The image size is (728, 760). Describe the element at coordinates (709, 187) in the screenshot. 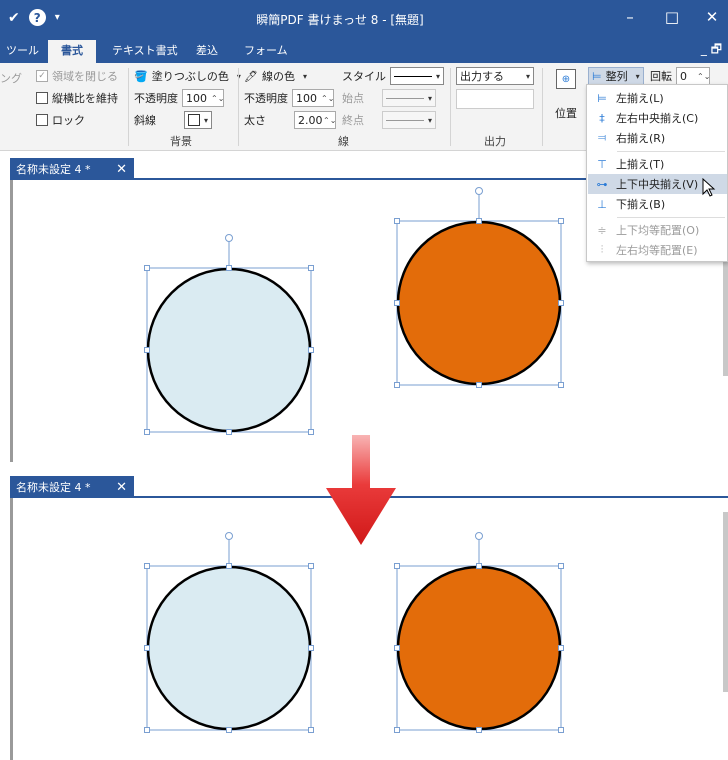

I see `mouse-cursor-icon` at that location.